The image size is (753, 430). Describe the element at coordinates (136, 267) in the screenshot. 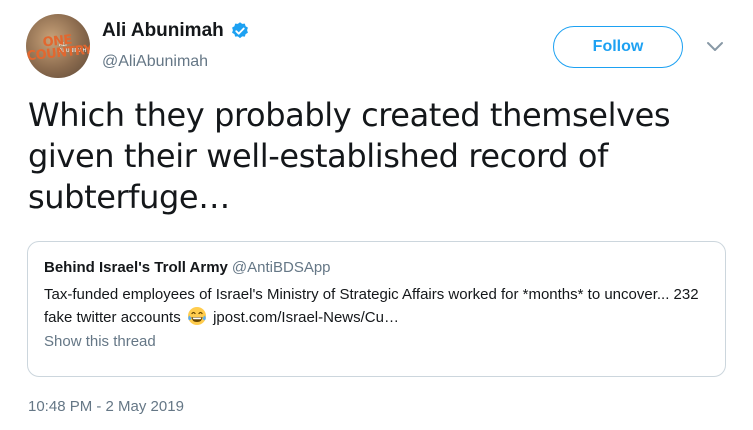

I see `quoted-author-name: Behind Israel's Troll Army` at that location.